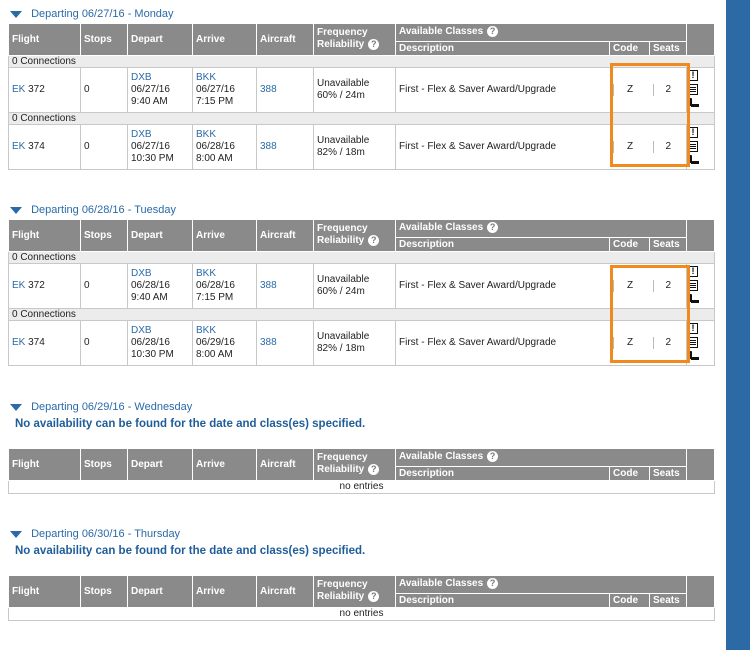  I want to click on departure-title: Departing 06/30/16 - Thursday, so click(106, 534).